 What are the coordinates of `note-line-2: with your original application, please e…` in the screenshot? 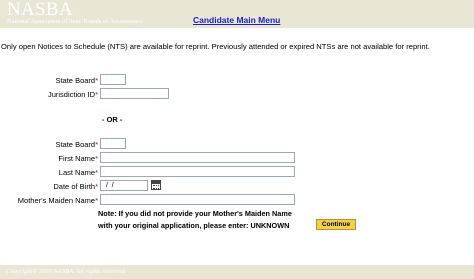 It's located at (194, 225).